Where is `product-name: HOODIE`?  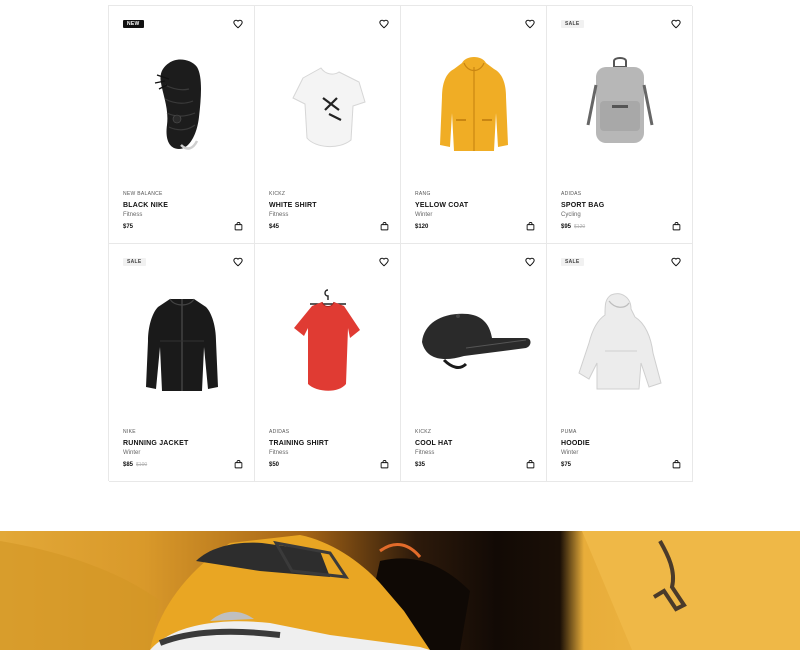 product-name: HOODIE is located at coordinates (575, 443).